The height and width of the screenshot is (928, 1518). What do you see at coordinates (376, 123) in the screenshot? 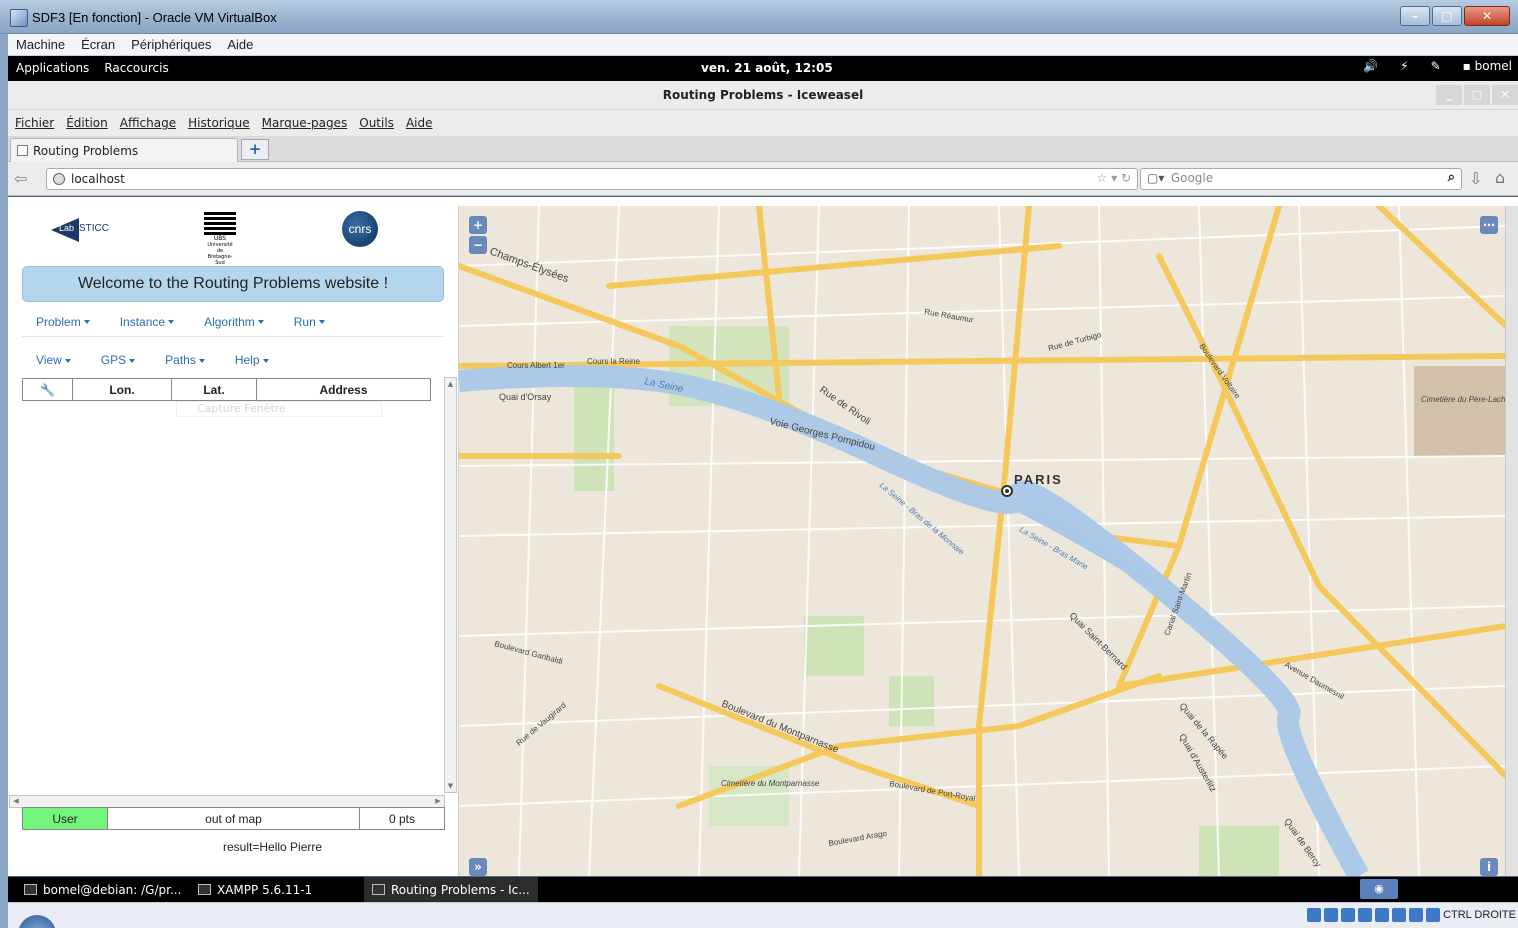
I see `menu-tools: Outils` at bounding box center [376, 123].